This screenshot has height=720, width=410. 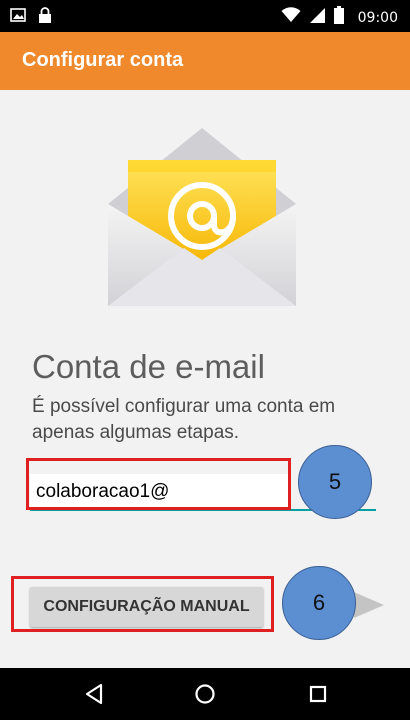 What do you see at coordinates (94, 694) in the screenshot?
I see `back-icon` at bounding box center [94, 694].